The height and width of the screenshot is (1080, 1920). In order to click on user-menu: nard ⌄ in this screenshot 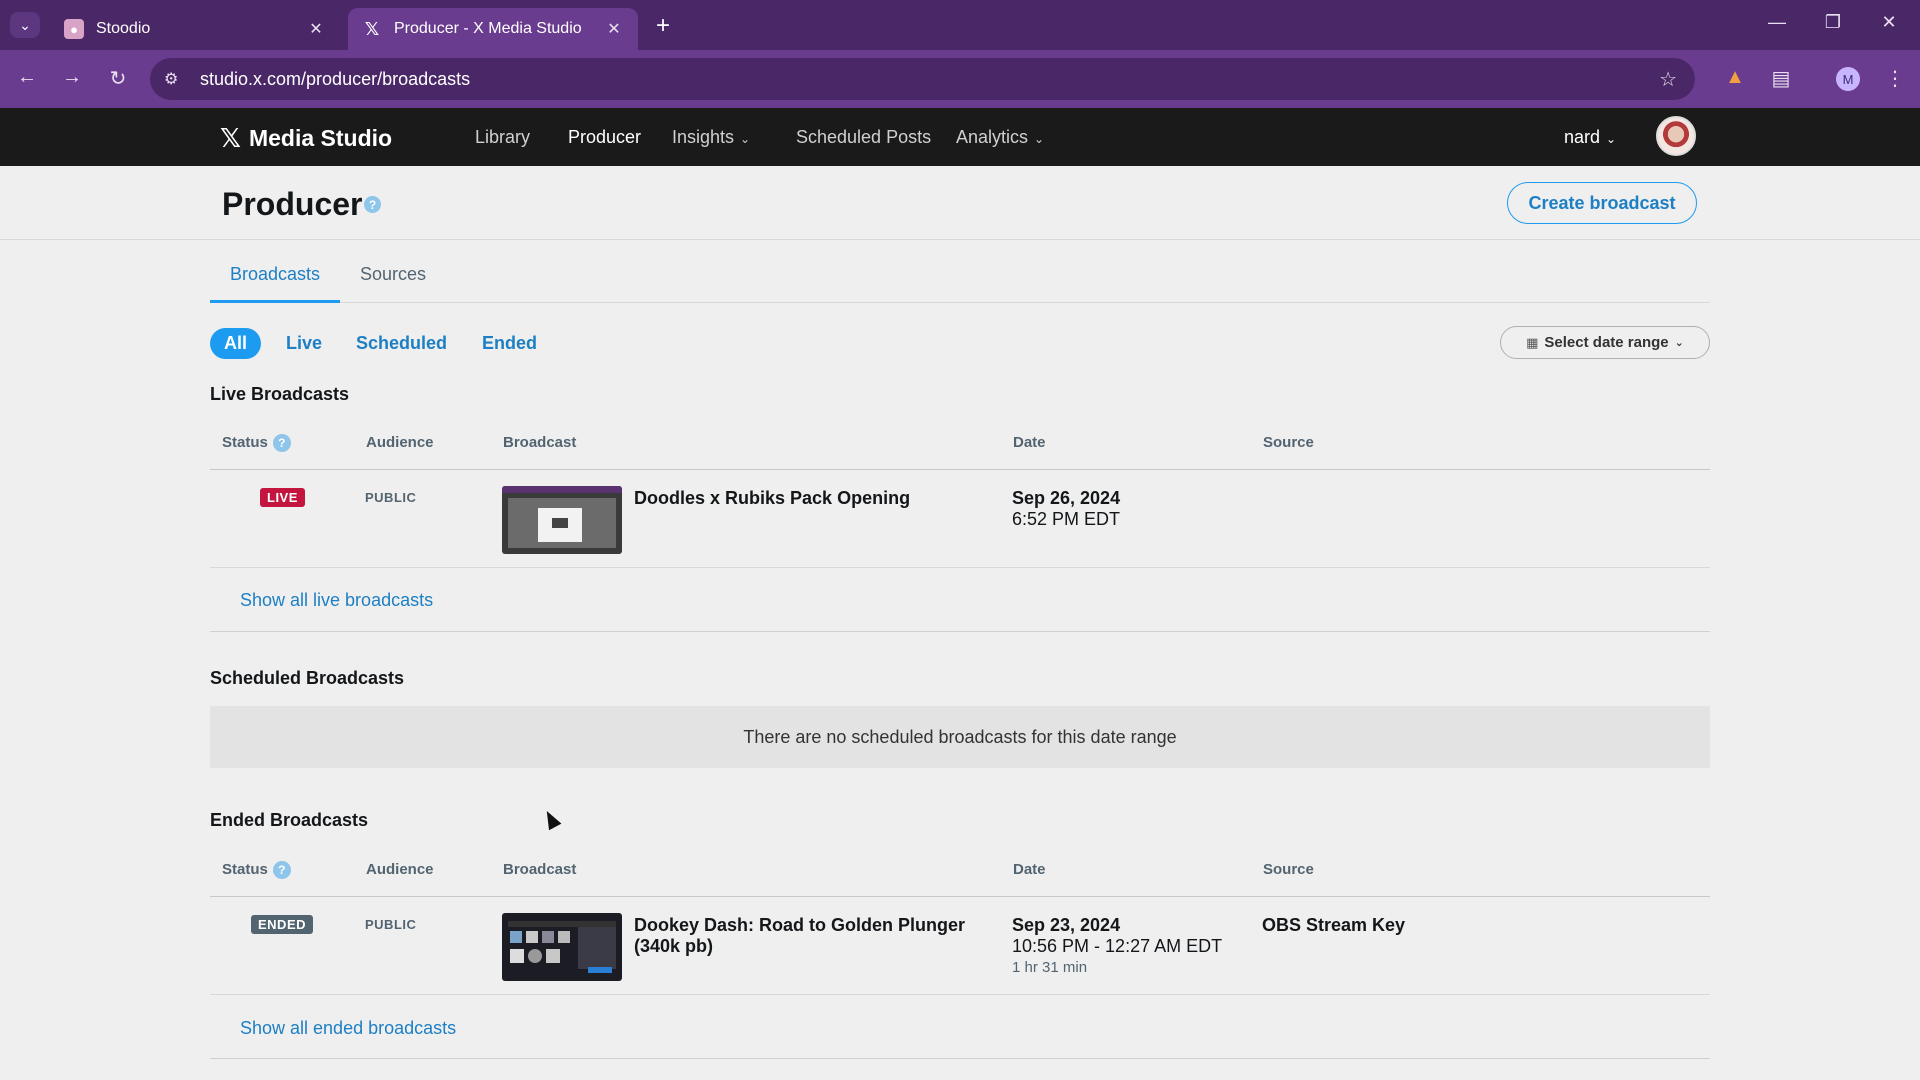, I will do `click(1590, 137)`.